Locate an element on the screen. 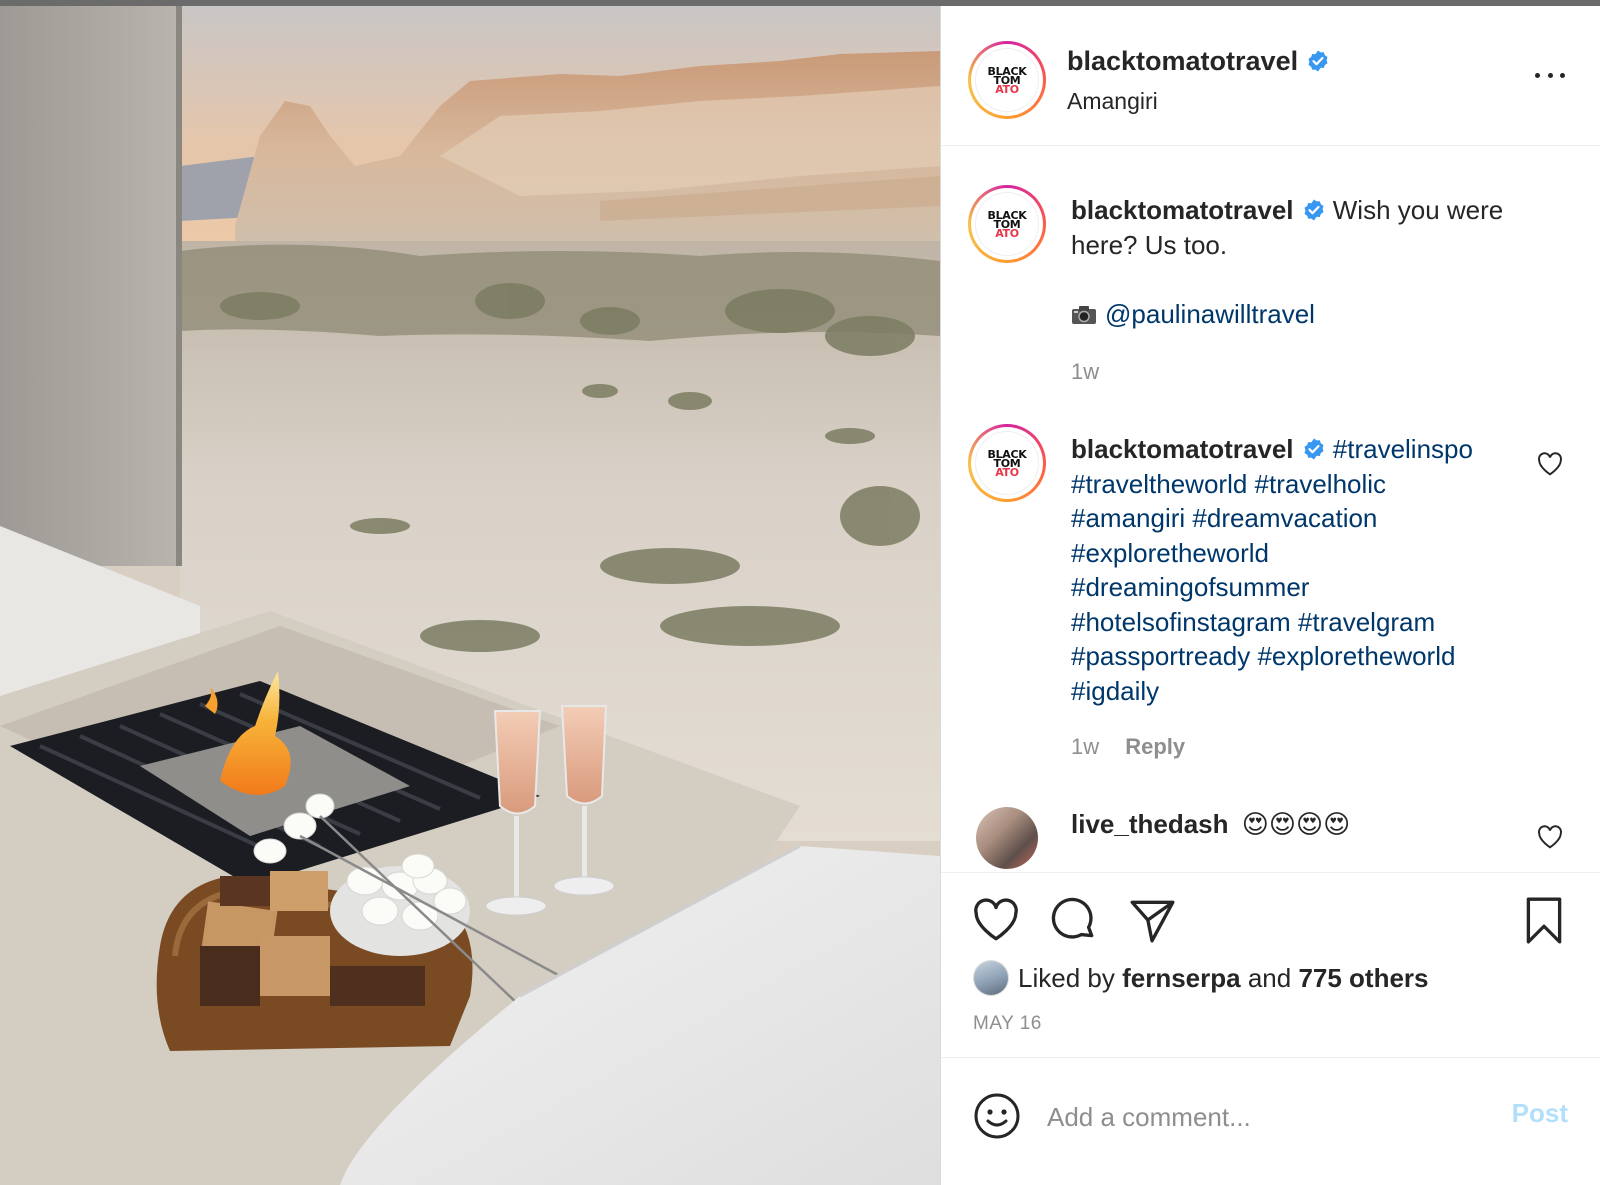  liked-by-and: and is located at coordinates (1269, 977).